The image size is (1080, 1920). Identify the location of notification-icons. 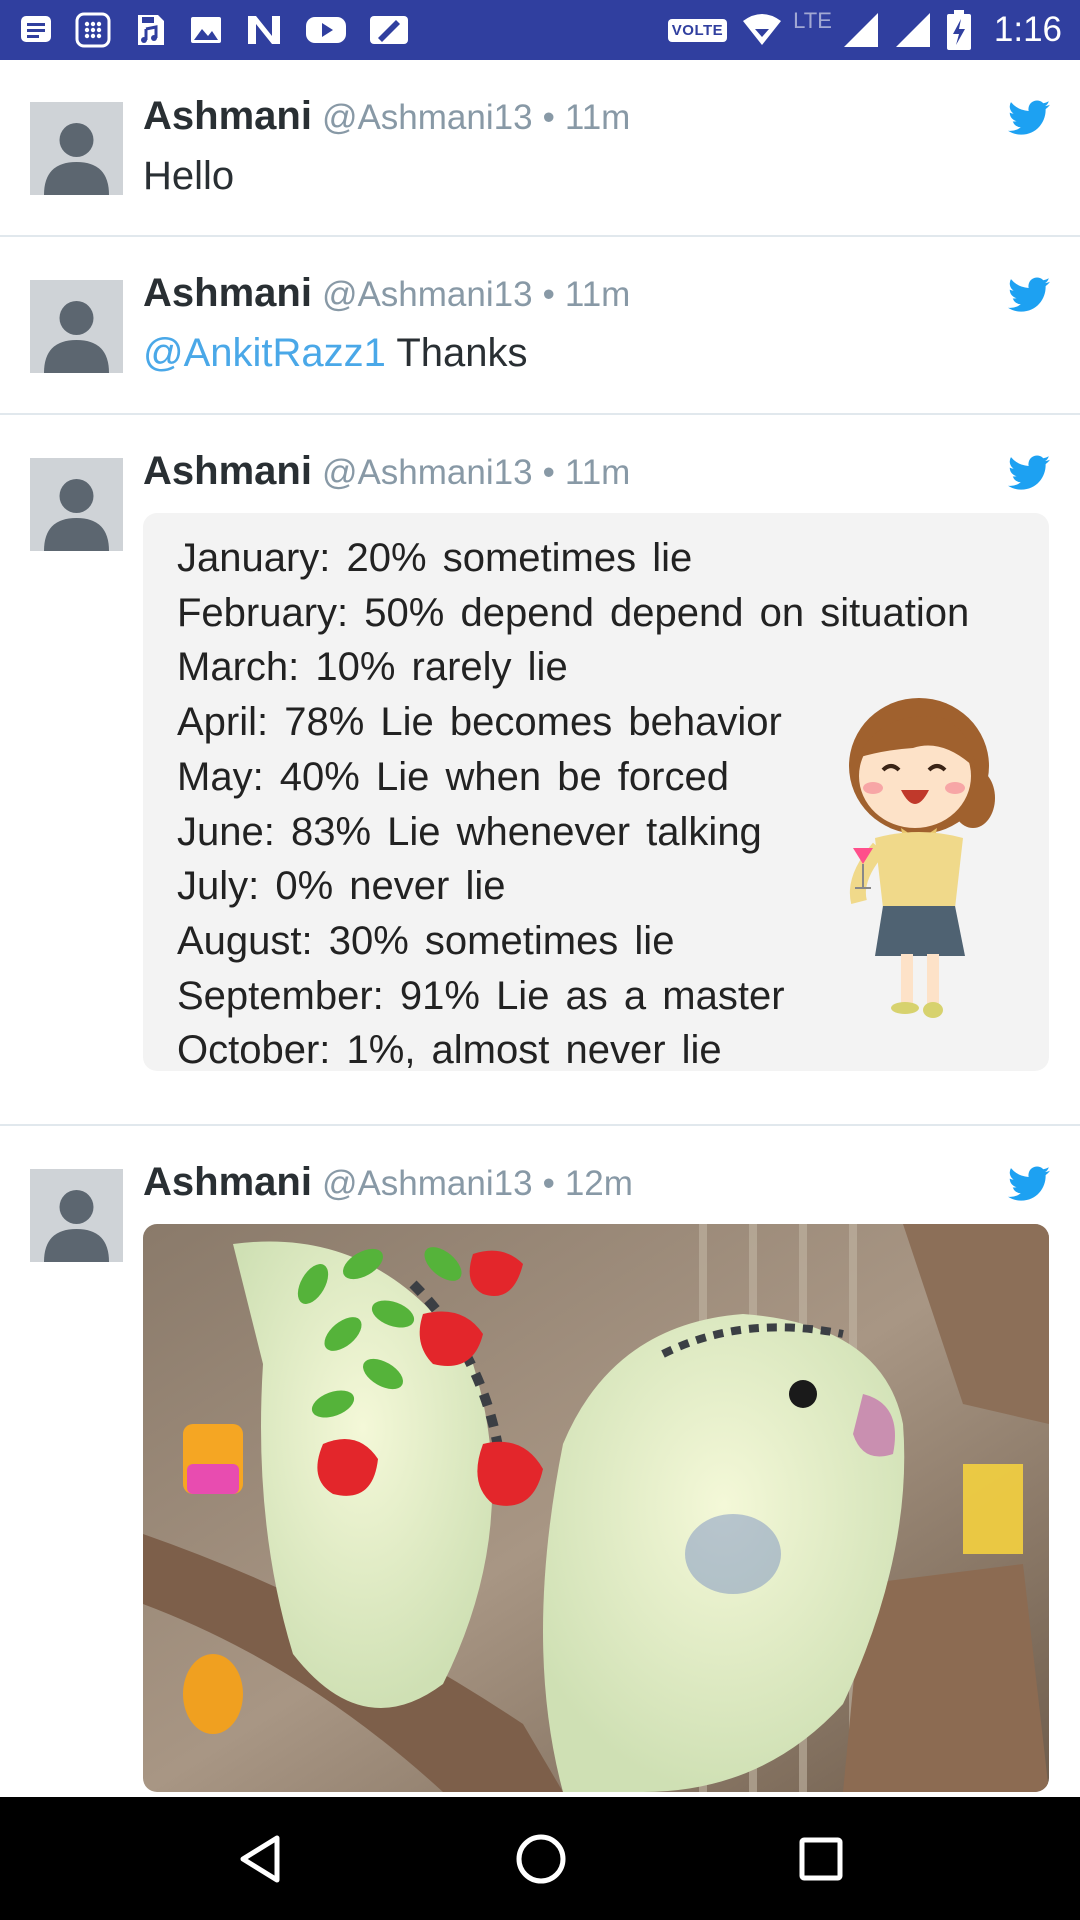
(224, 30).